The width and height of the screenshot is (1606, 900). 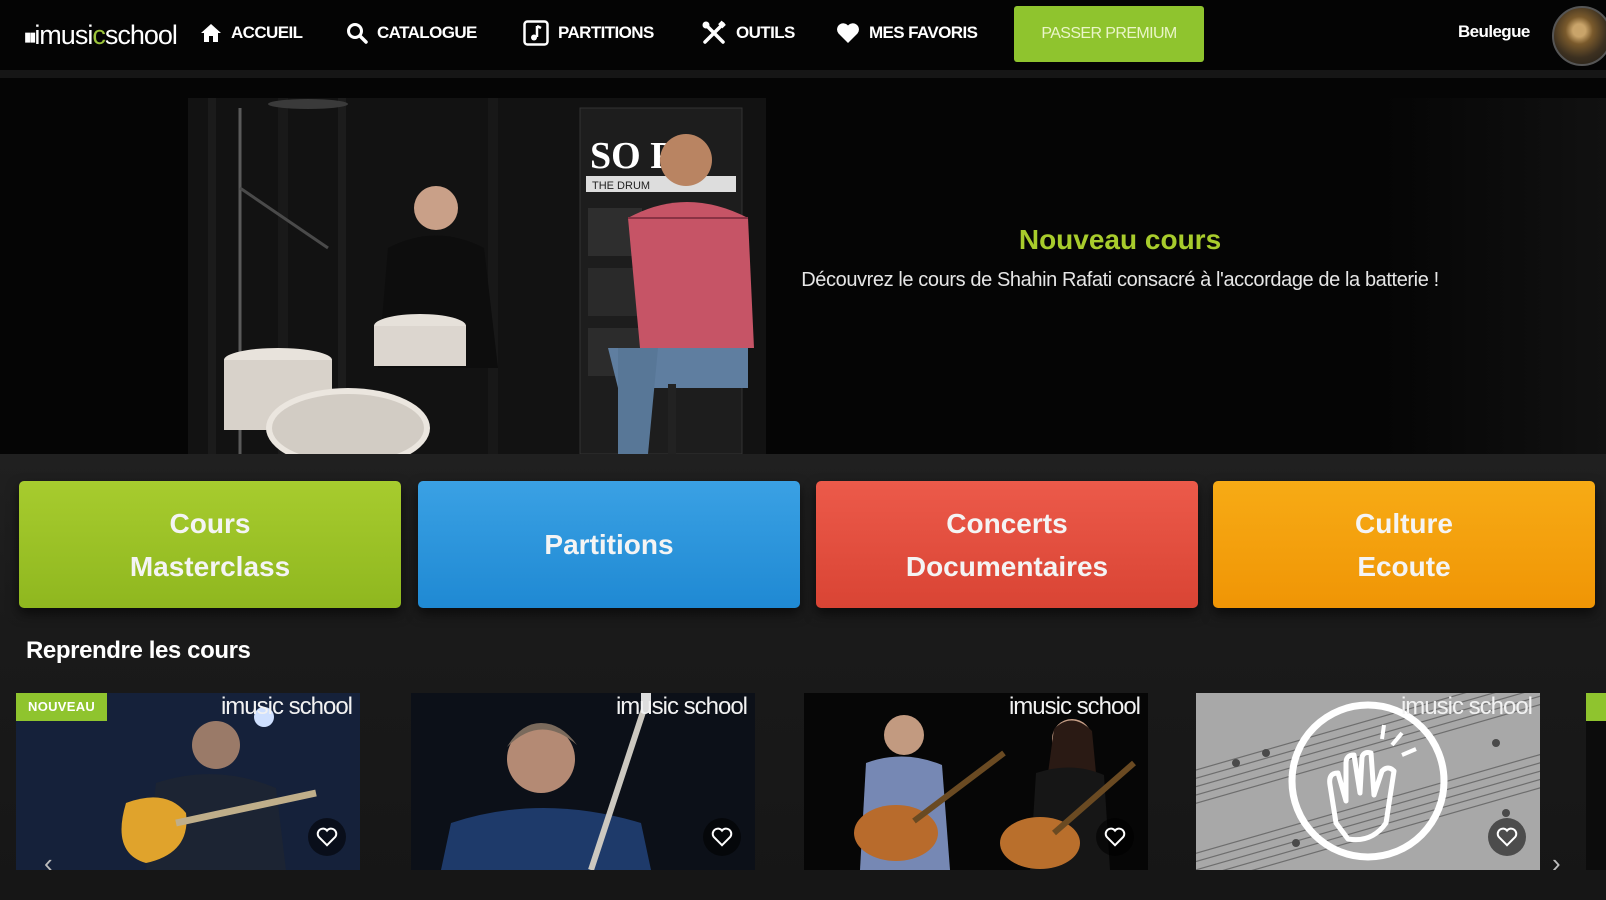 I want to click on music-note-icon, so click(x=536, y=33).